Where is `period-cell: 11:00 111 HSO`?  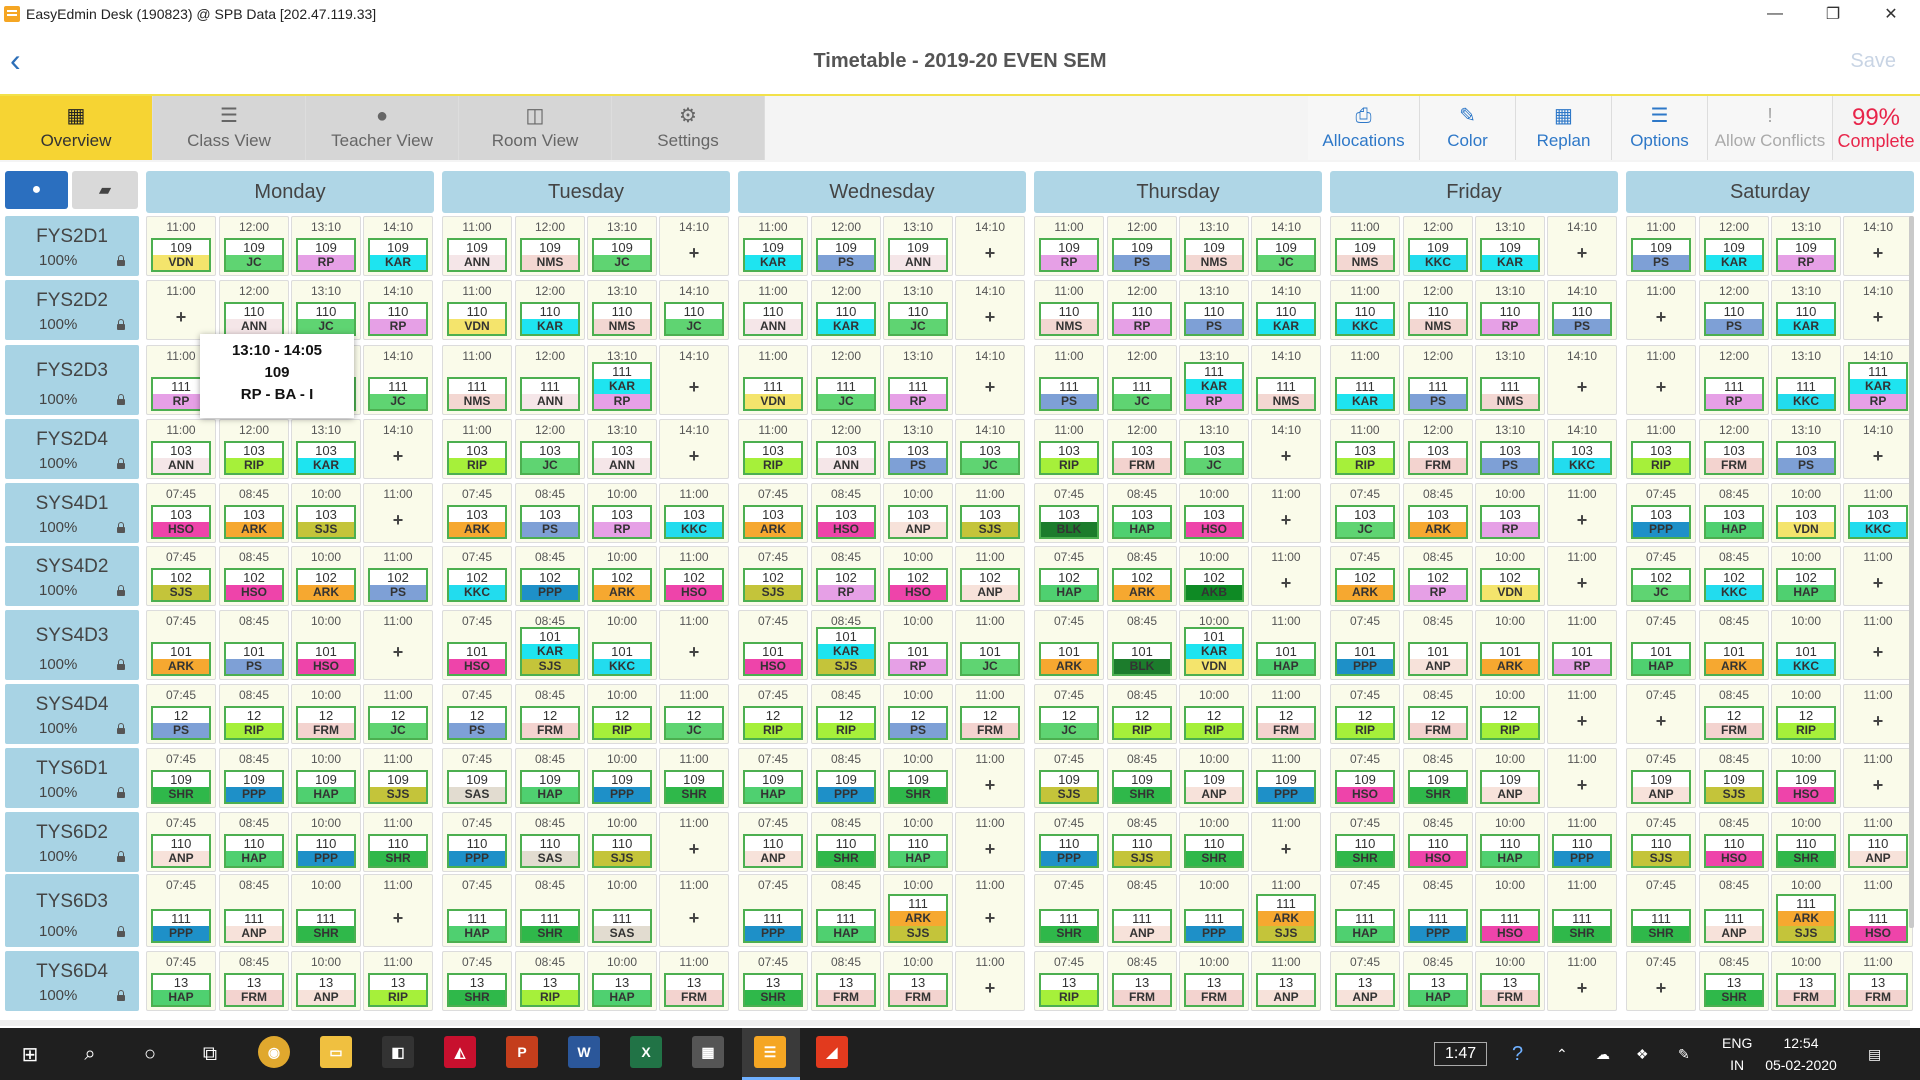 period-cell: 11:00 111 HSO is located at coordinates (1878, 910).